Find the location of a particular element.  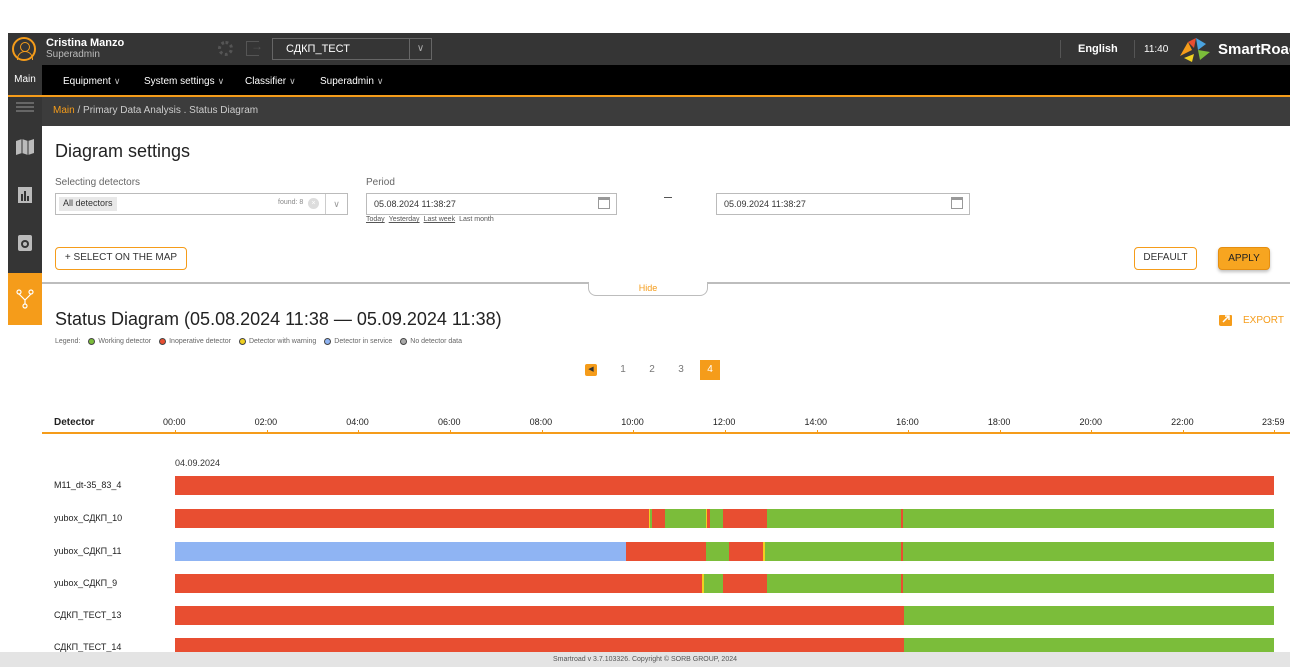

date-to-input: 05.09.2024 11:38:27 is located at coordinates (843, 204).